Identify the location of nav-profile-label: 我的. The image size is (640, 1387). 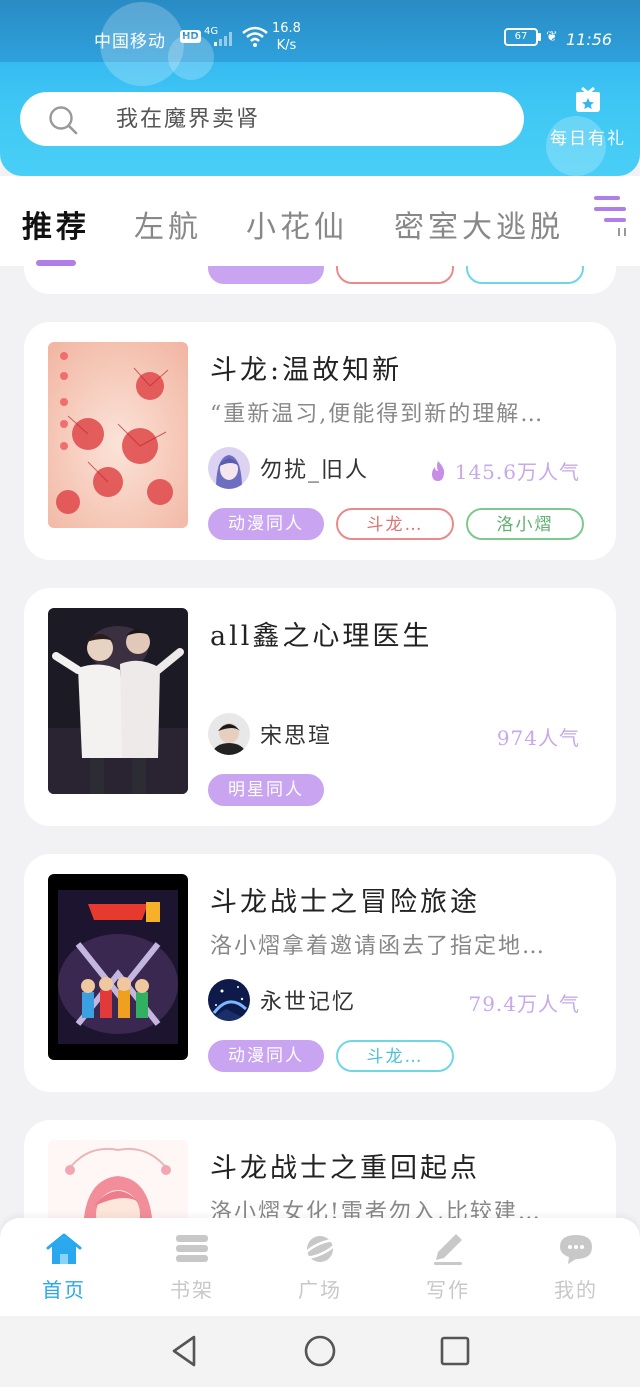
(576, 1290).